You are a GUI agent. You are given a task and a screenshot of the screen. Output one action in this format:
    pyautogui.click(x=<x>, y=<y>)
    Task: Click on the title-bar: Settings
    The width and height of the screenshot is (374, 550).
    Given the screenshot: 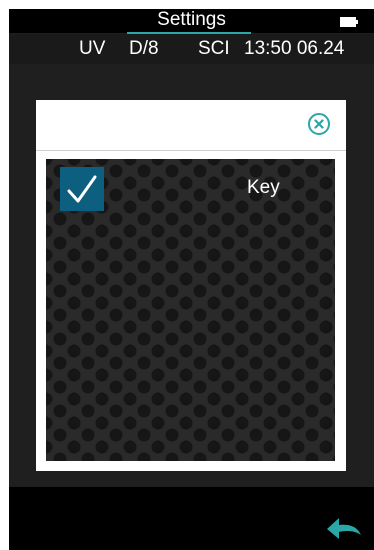 What is the action you would take?
    pyautogui.click(x=191, y=21)
    